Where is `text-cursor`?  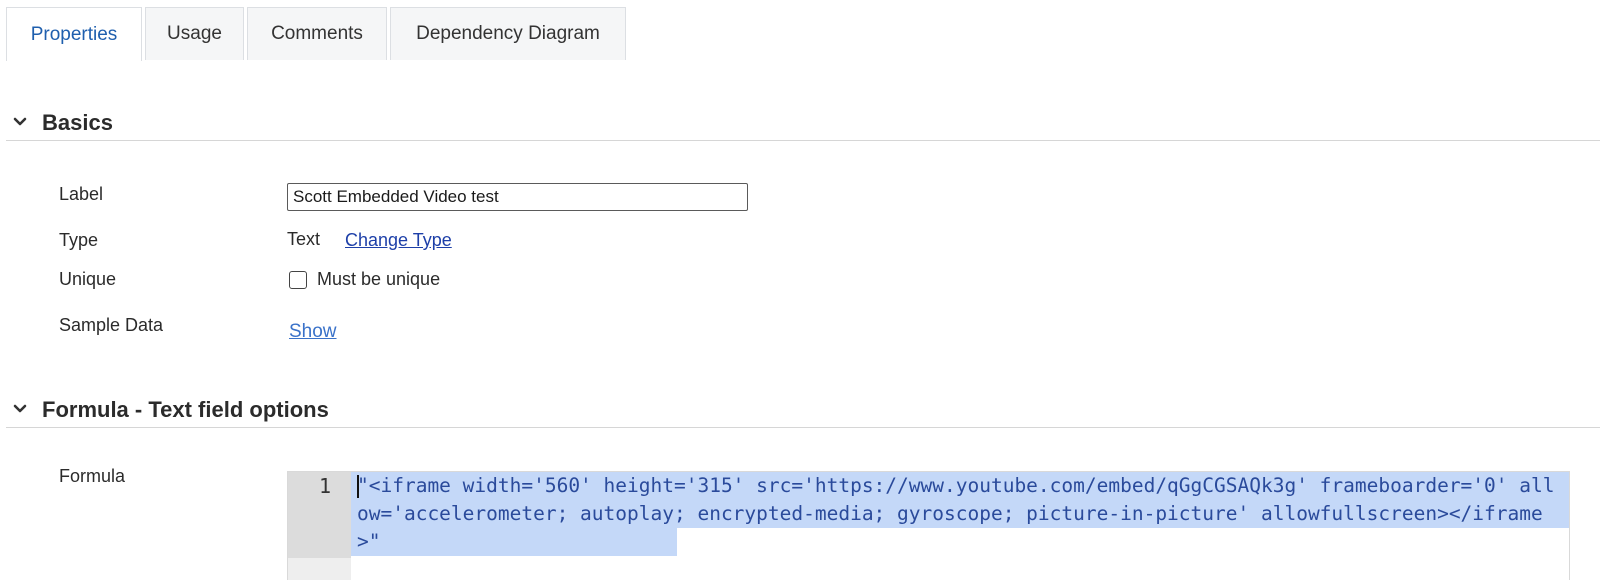
text-cursor is located at coordinates (358, 486).